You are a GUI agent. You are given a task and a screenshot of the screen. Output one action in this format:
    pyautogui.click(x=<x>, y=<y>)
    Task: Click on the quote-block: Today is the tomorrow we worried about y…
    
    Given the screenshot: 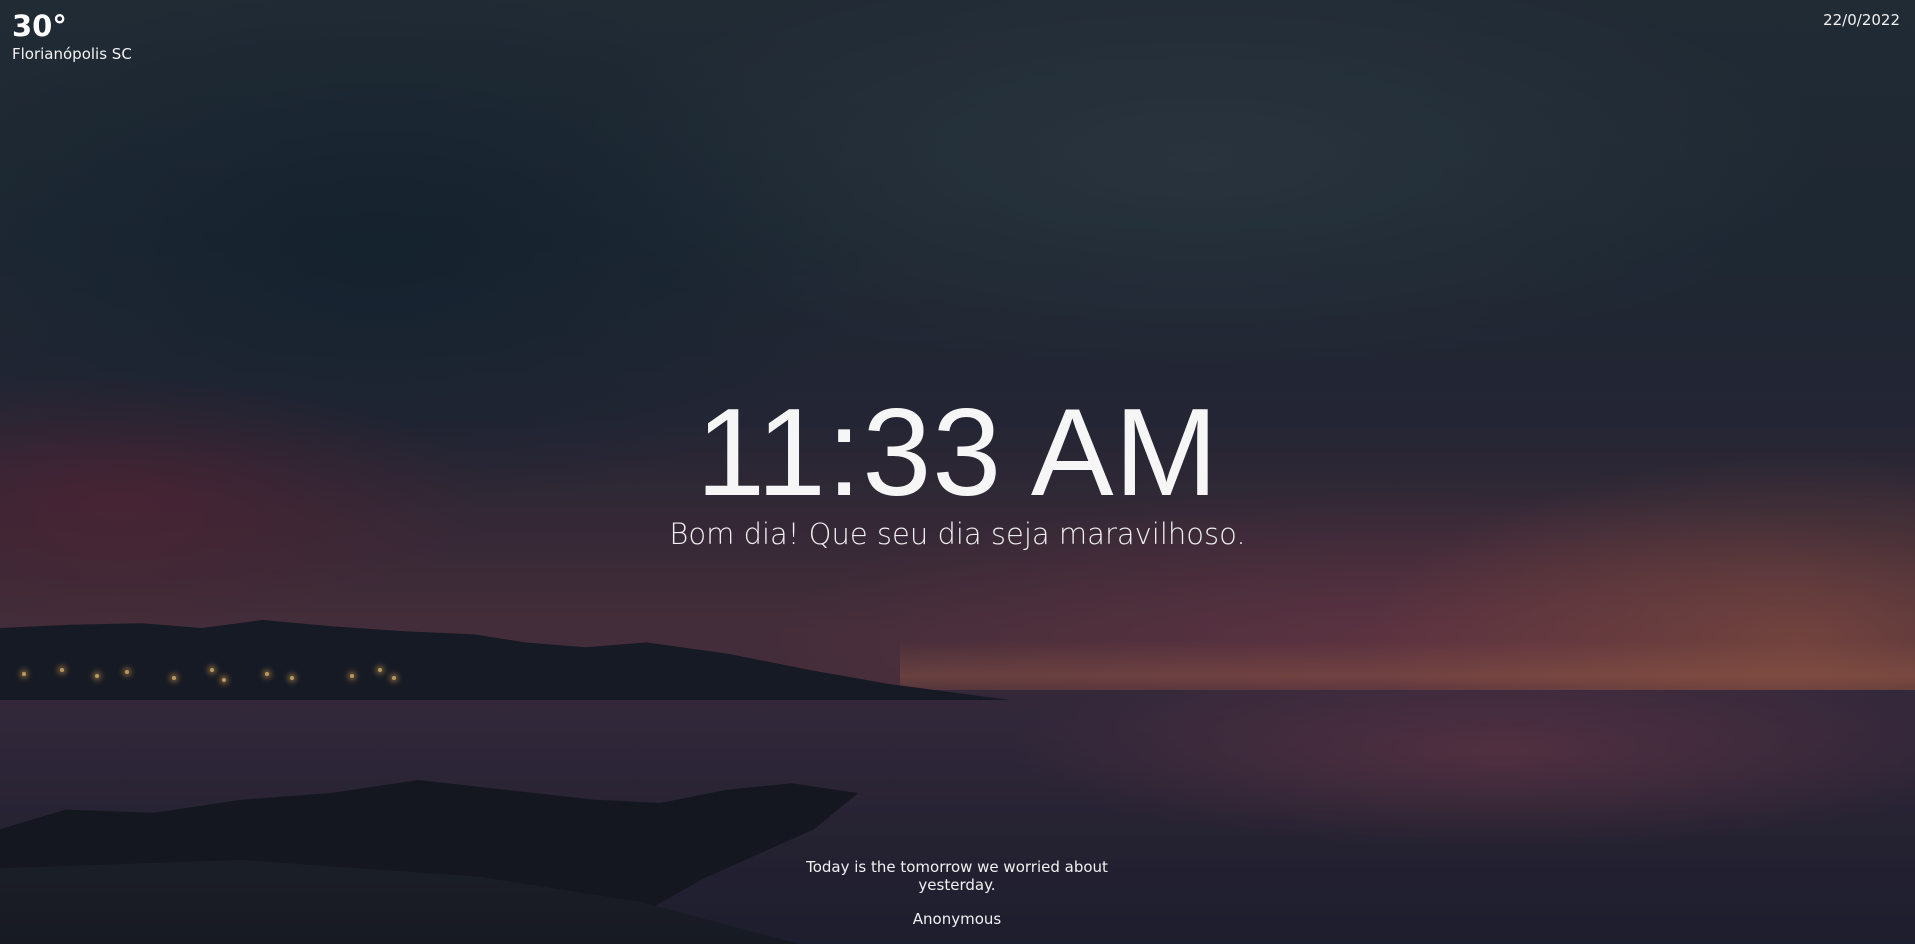 What is the action you would take?
    pyautogui.click(x=957, y=893)
    